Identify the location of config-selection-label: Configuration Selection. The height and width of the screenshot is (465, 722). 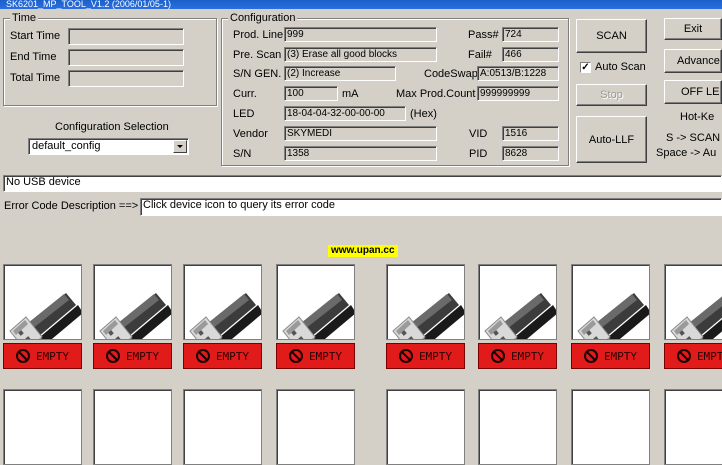
(112, 127).